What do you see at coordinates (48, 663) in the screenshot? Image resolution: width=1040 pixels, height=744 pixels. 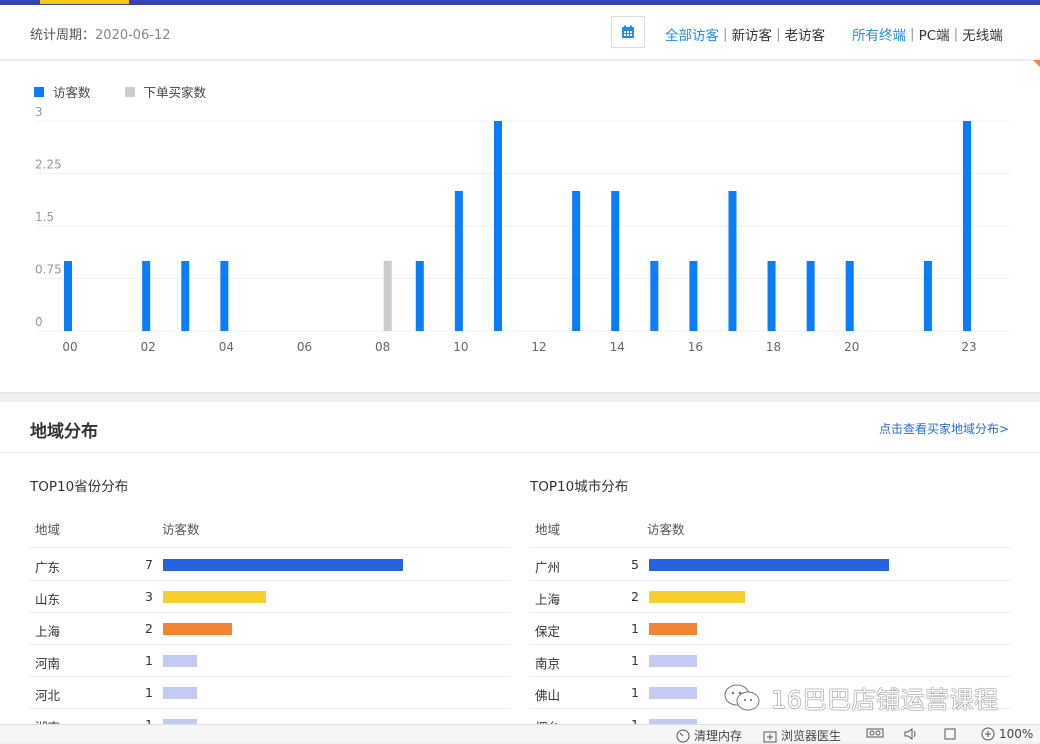 I see `region-name: 河南` at bounding box center [48, 663].